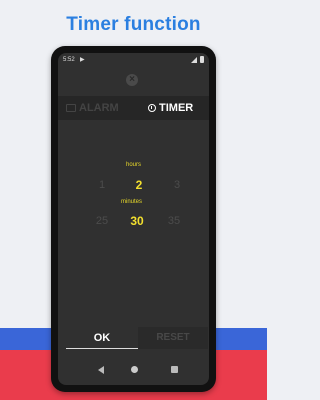 The width and height of the screenshot is (320, 400). Describe the element at coordinates (139, 185) in the screenshot. I see `hours-selected: 2` at that location.